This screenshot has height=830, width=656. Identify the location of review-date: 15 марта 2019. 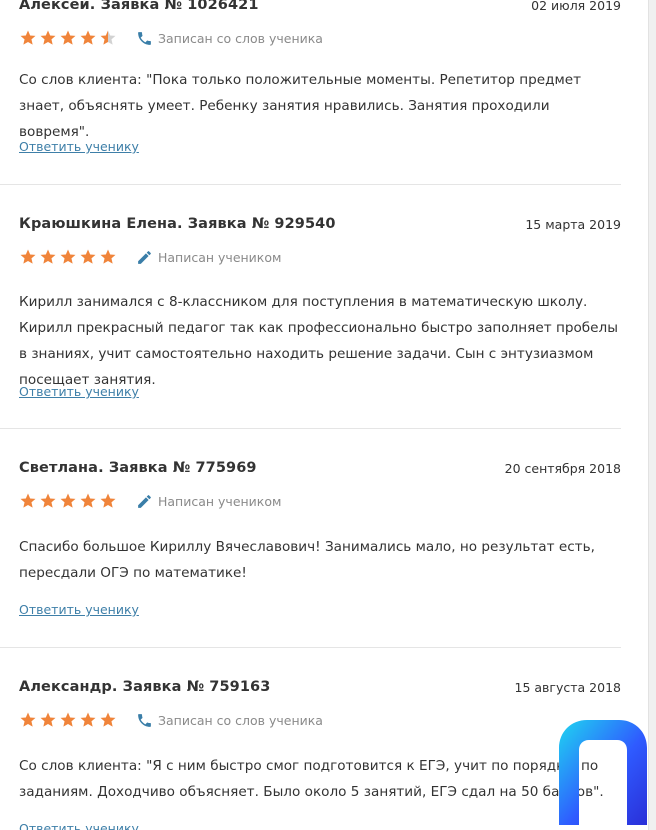
(573, 224).